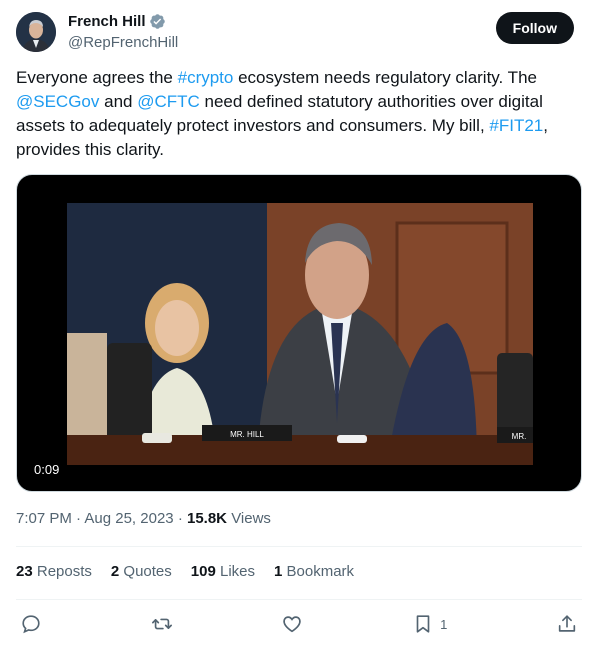 The width and height of the screenshot is (598, 647). I want to click on nameplate-right-text: MR., so click(519, 436).